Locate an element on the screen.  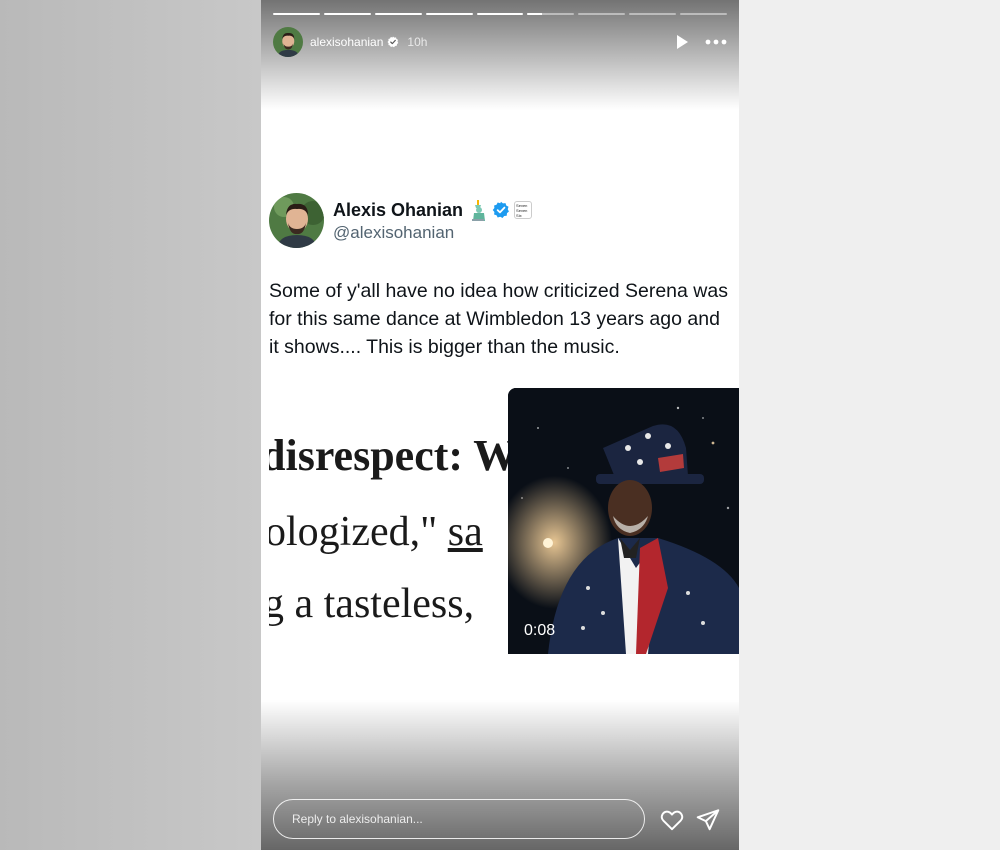
story-progress-bar is located at coordinates (500, 14).